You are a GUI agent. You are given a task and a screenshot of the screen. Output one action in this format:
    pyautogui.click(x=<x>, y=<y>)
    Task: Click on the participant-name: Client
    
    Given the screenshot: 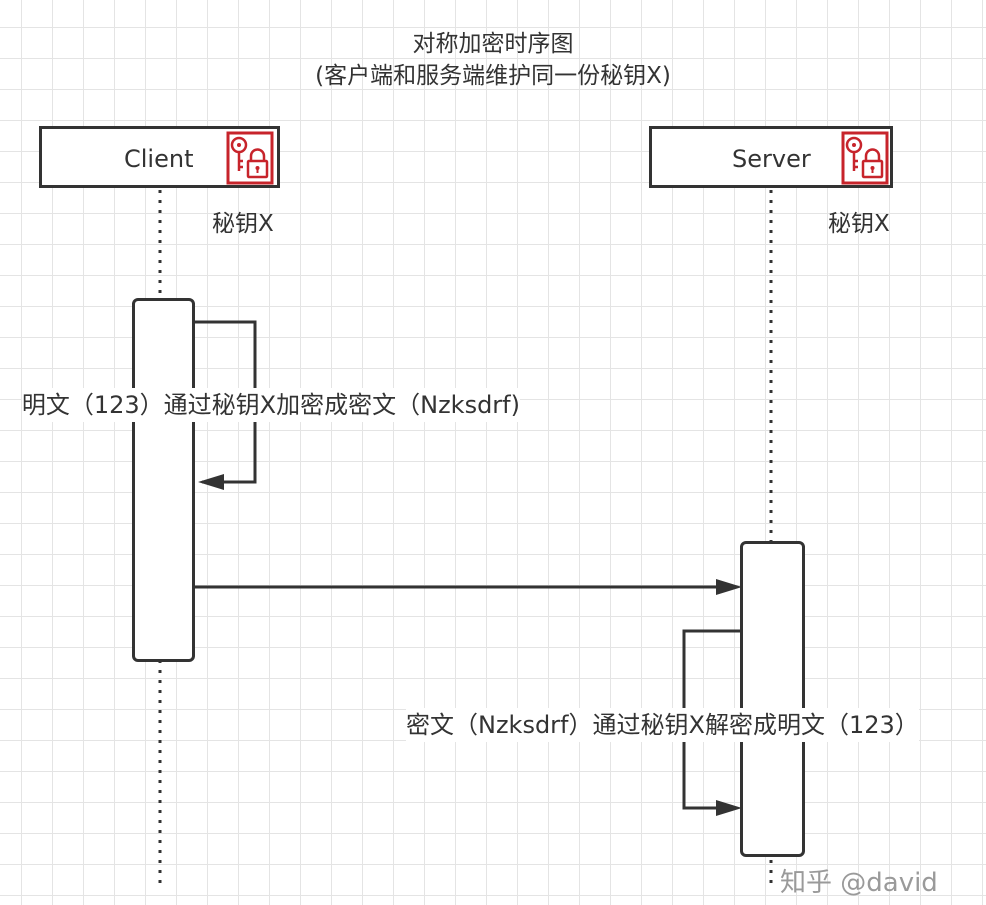 What is the action you would take?
    pyautogui.click(x=159, y=159)
    